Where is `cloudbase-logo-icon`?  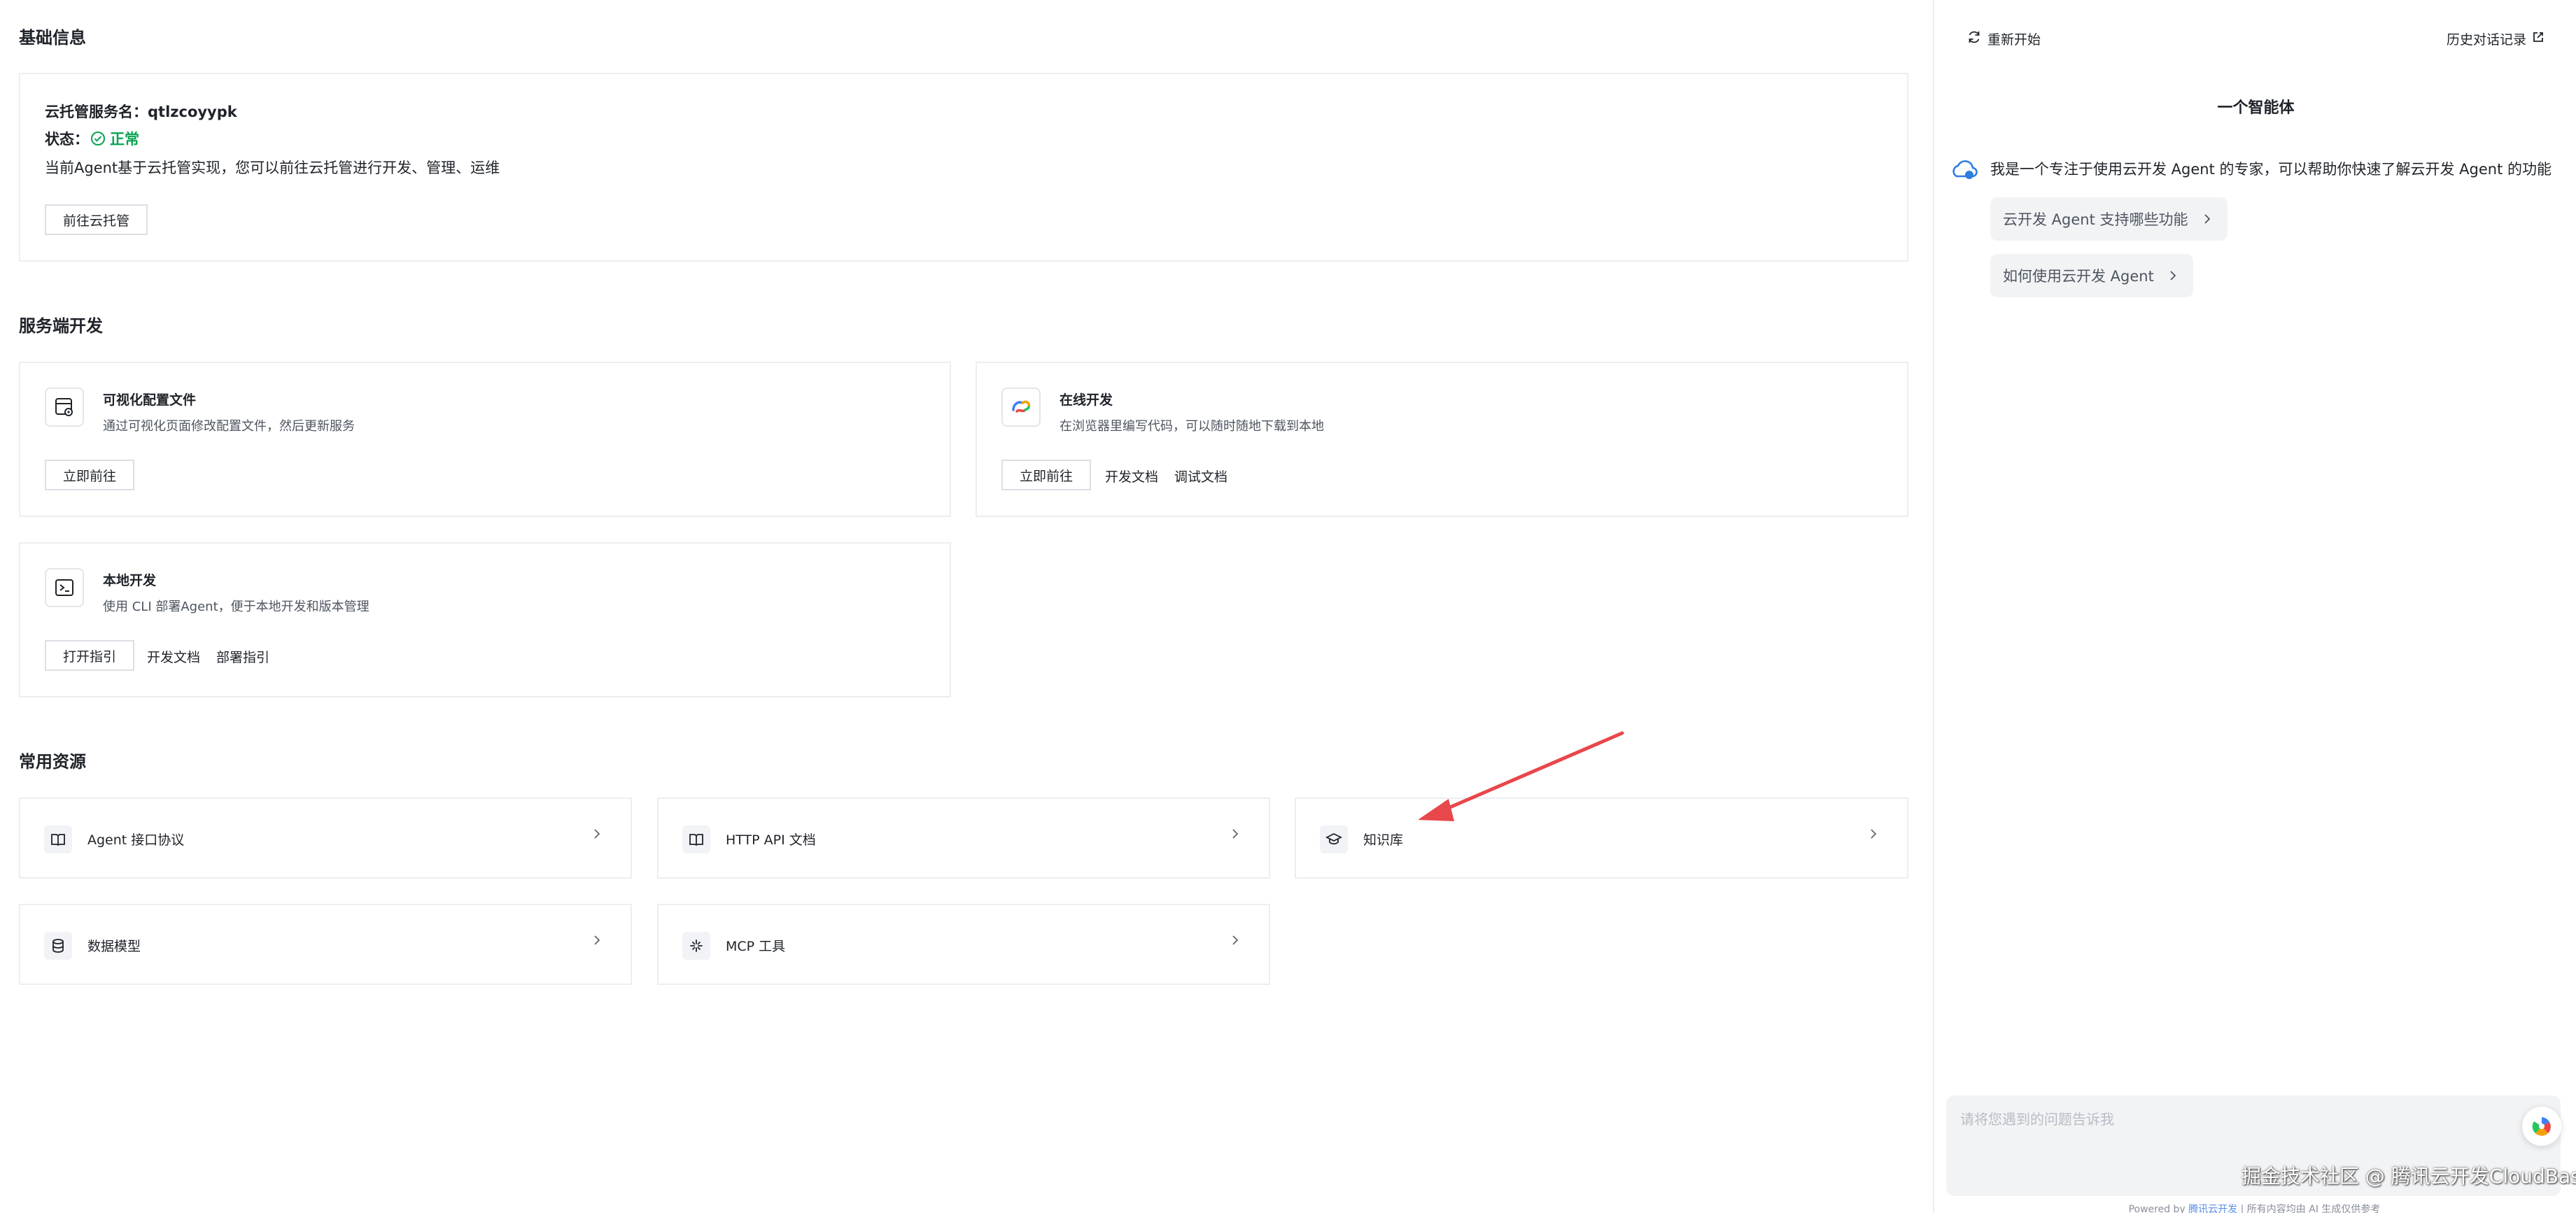 cloudbase-logo-icon is located at coordinates (1021, 408).